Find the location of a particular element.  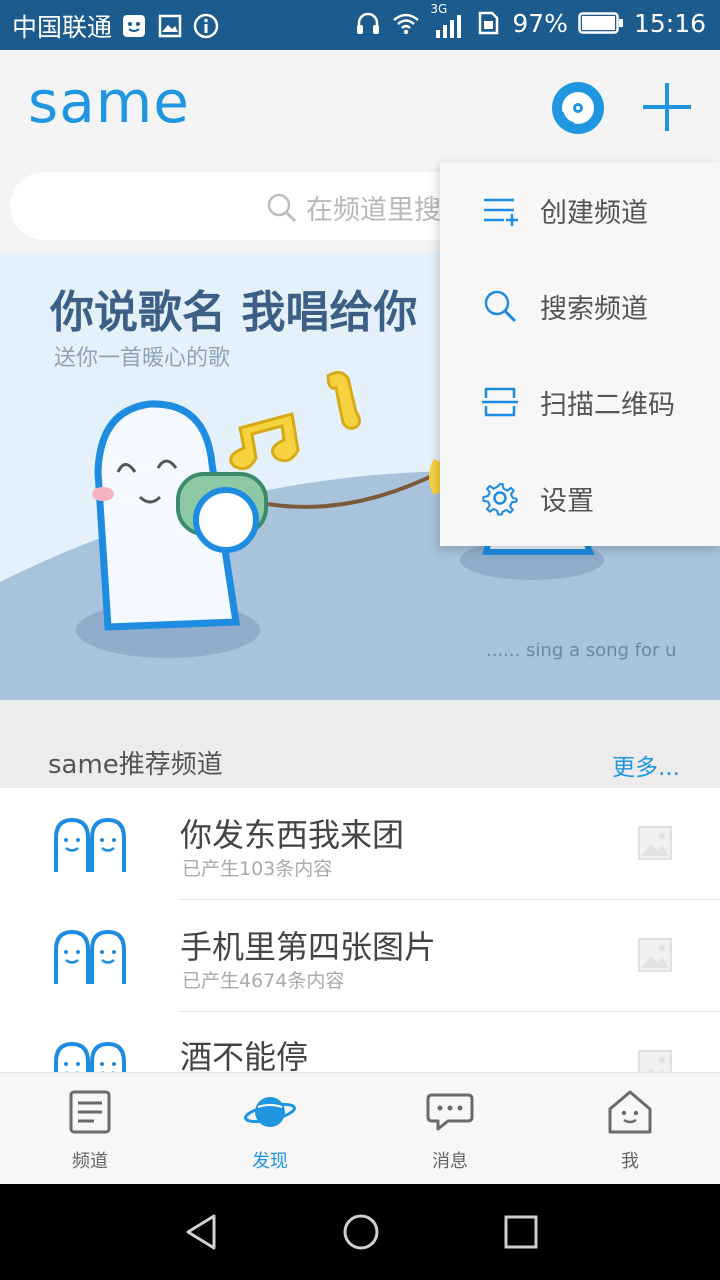

tab-messages: 消息 is located at coordinates (450, 1129).